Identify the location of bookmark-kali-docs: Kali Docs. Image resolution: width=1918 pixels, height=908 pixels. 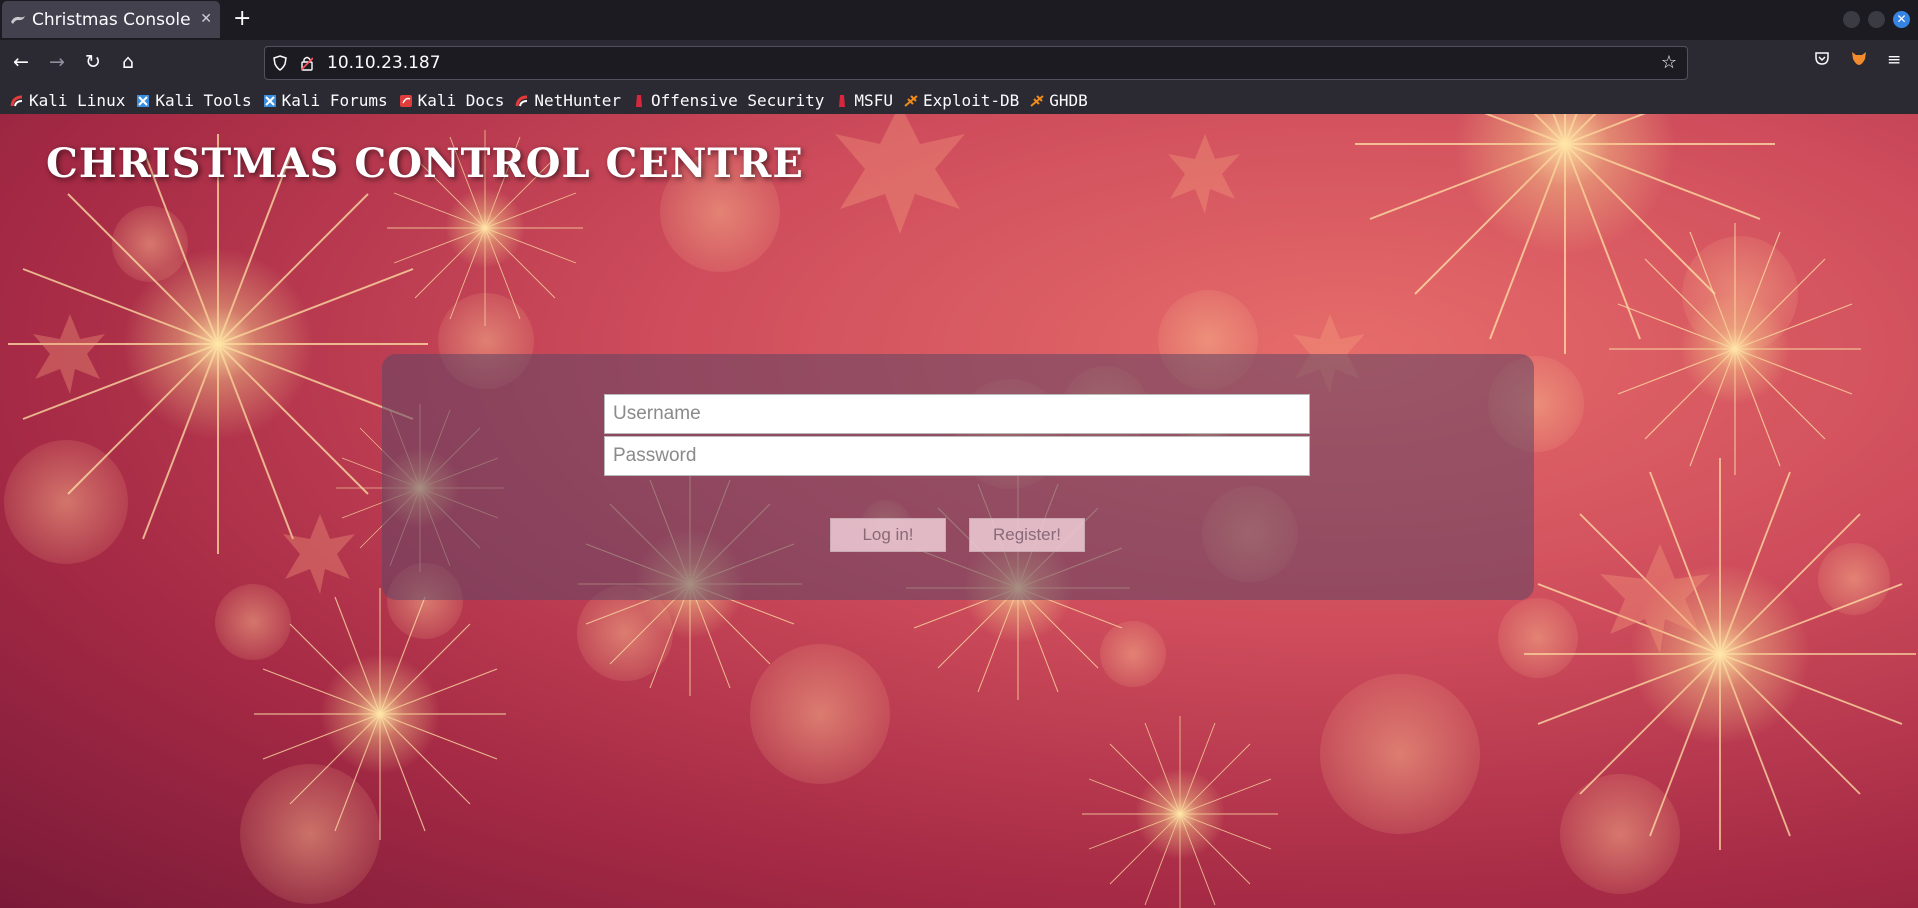
(451, 100).